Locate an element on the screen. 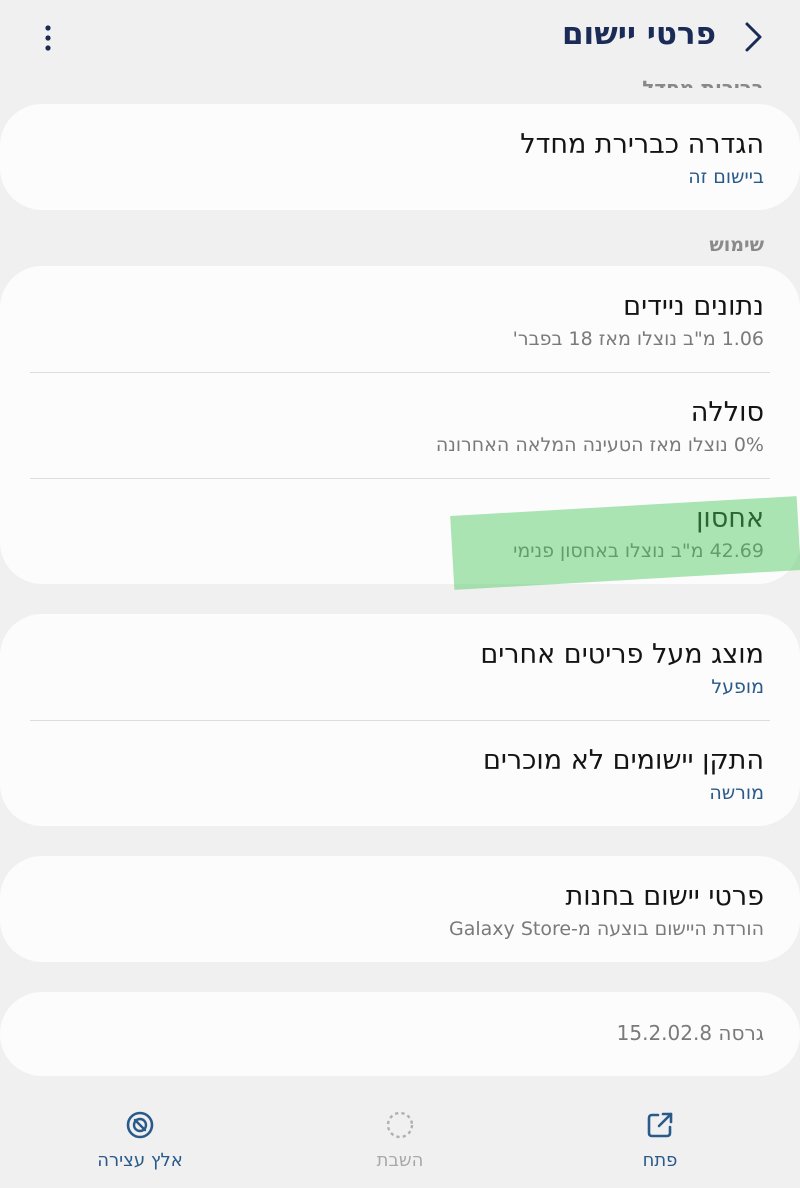 The image size is (800, 1188). version-item: גרסה 15.2.02.8 is located at coordinates (397, 1033).